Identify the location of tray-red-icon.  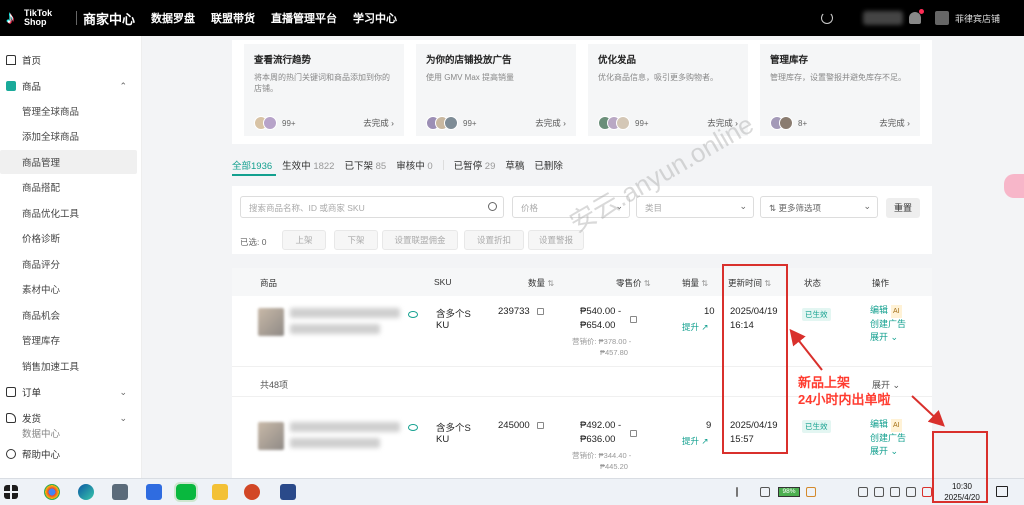
(927, 492).